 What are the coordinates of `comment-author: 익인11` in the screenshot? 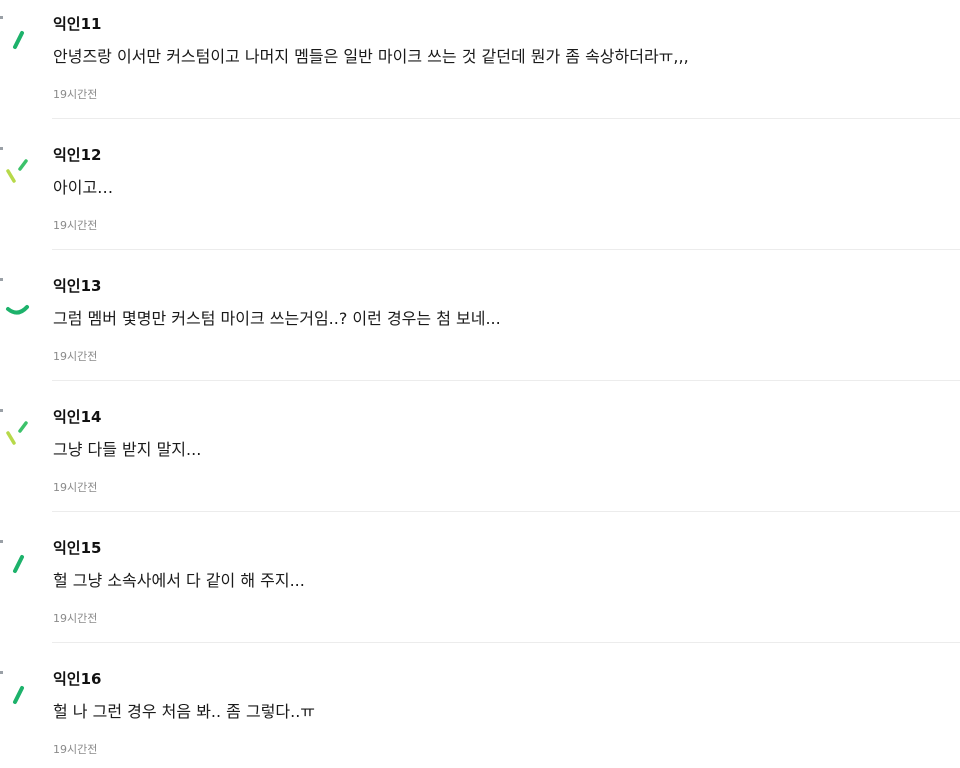 It's located at (77, 24).